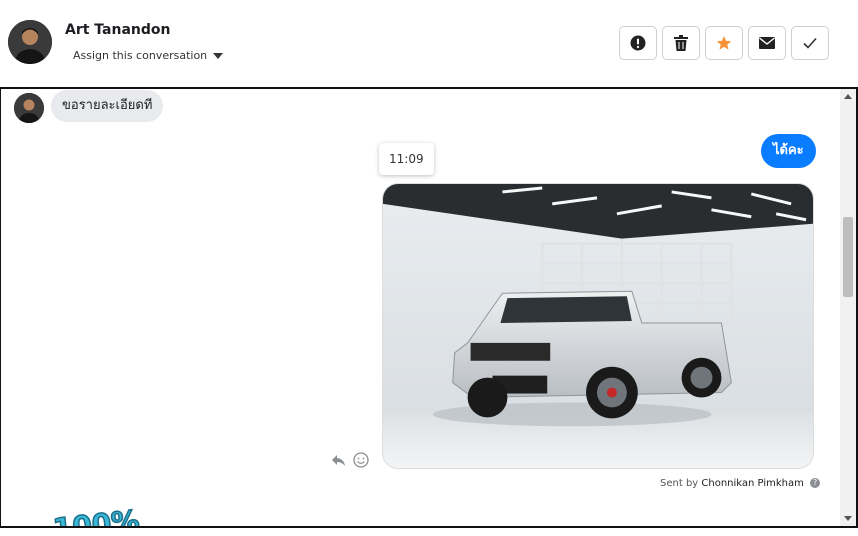  I want to click on star-icon, so click(724, 43).